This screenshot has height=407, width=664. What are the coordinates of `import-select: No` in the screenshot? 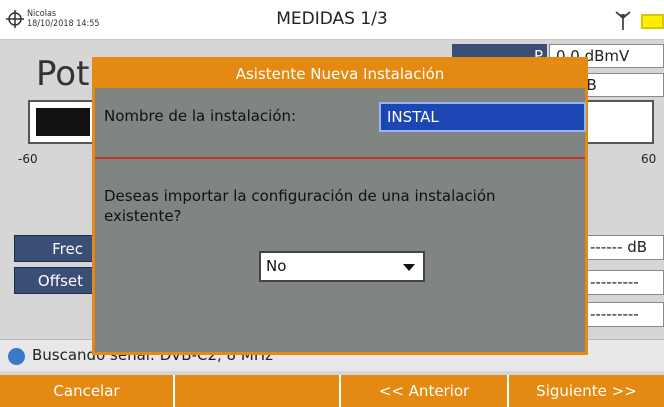 It's located at (342, 266).